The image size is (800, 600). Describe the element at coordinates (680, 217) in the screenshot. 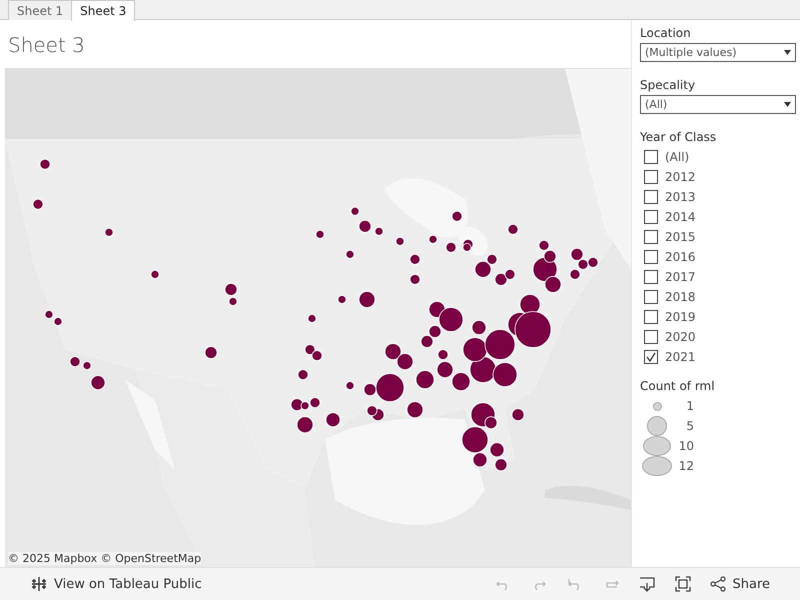

I see `checkbox-label: 2014` at that location.